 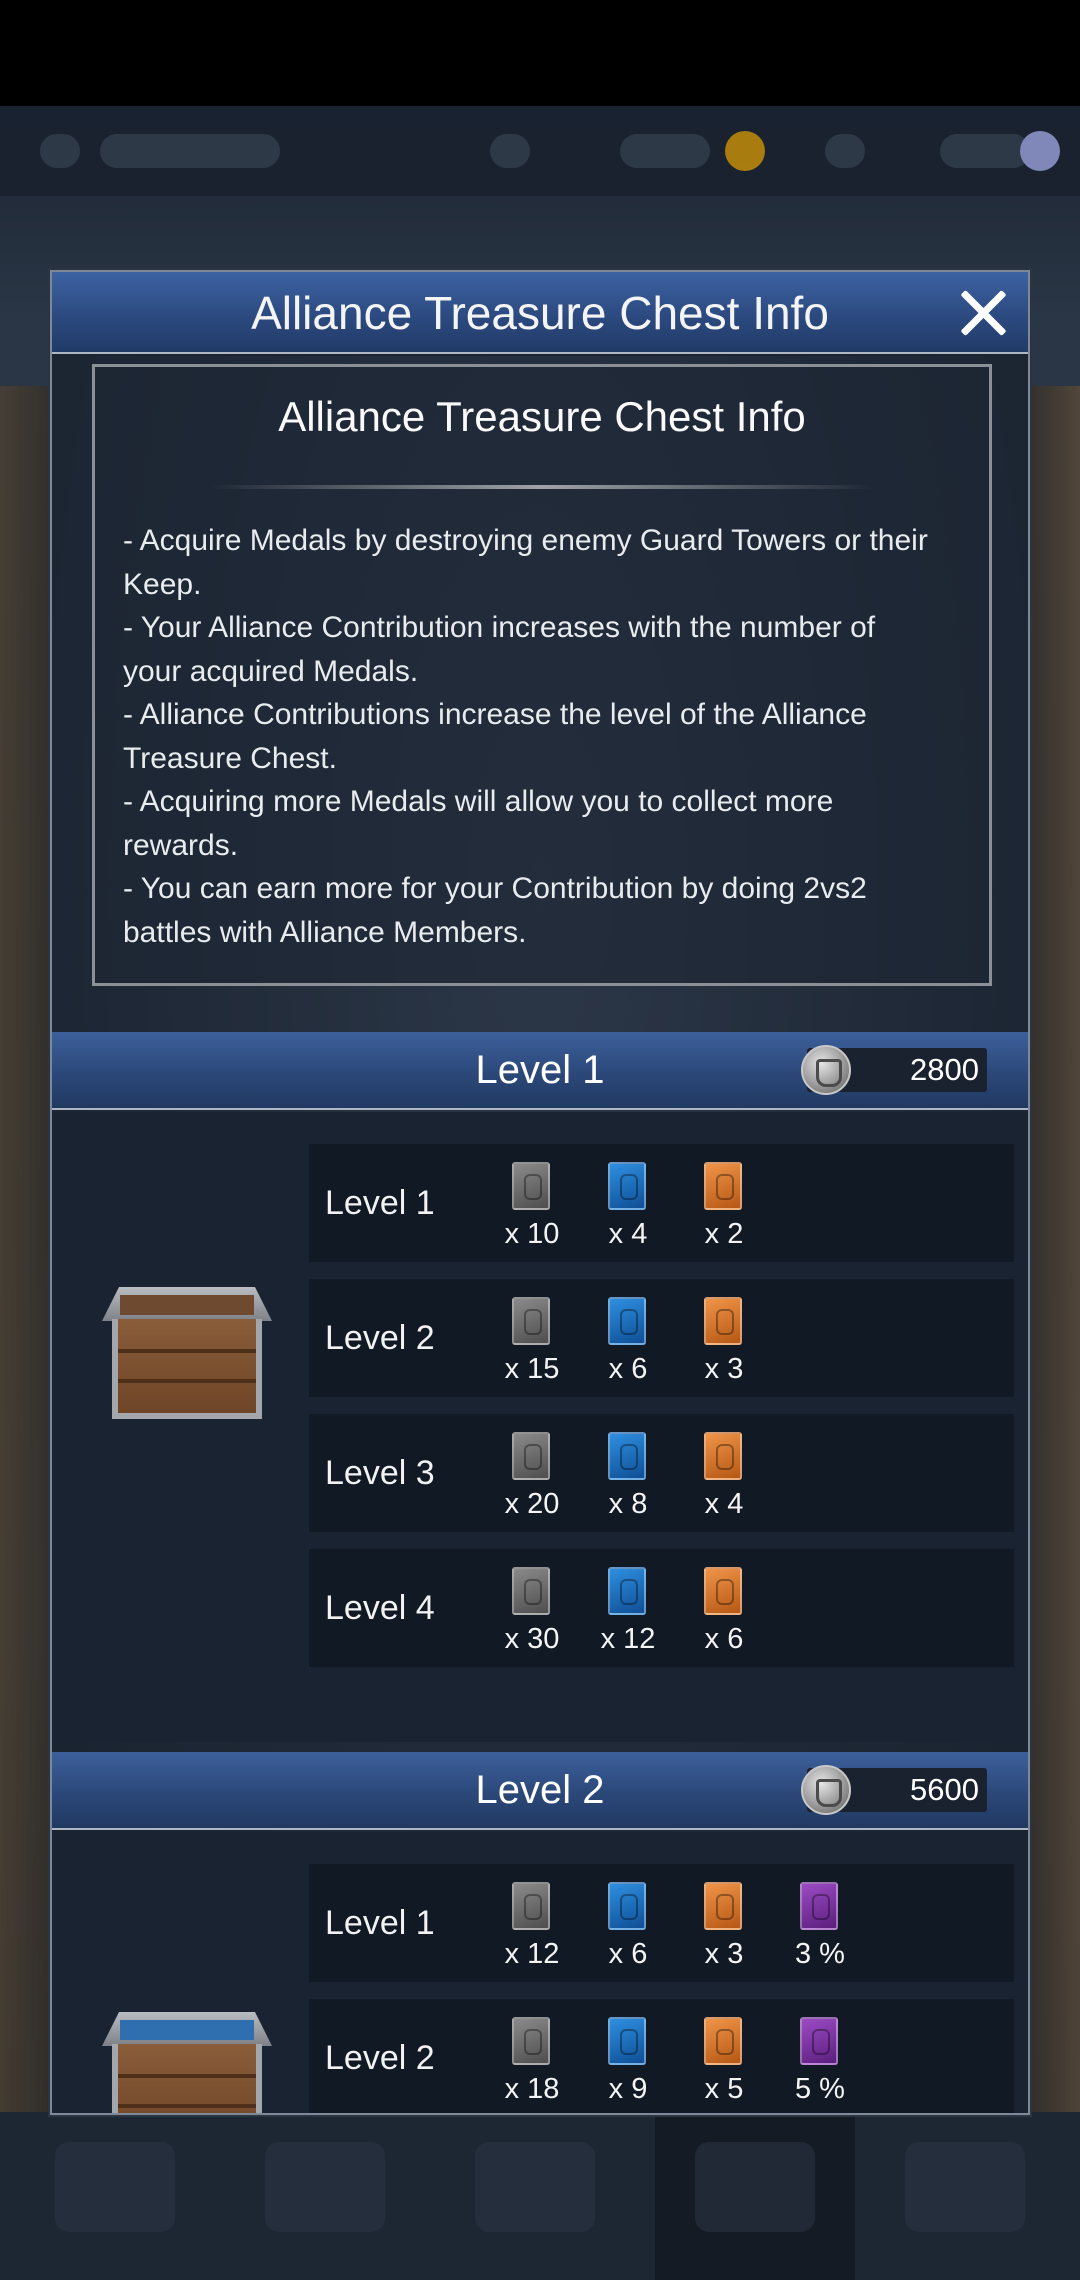 I want to click on level-header: Level 2 5600, so click(x=540, y=1791).